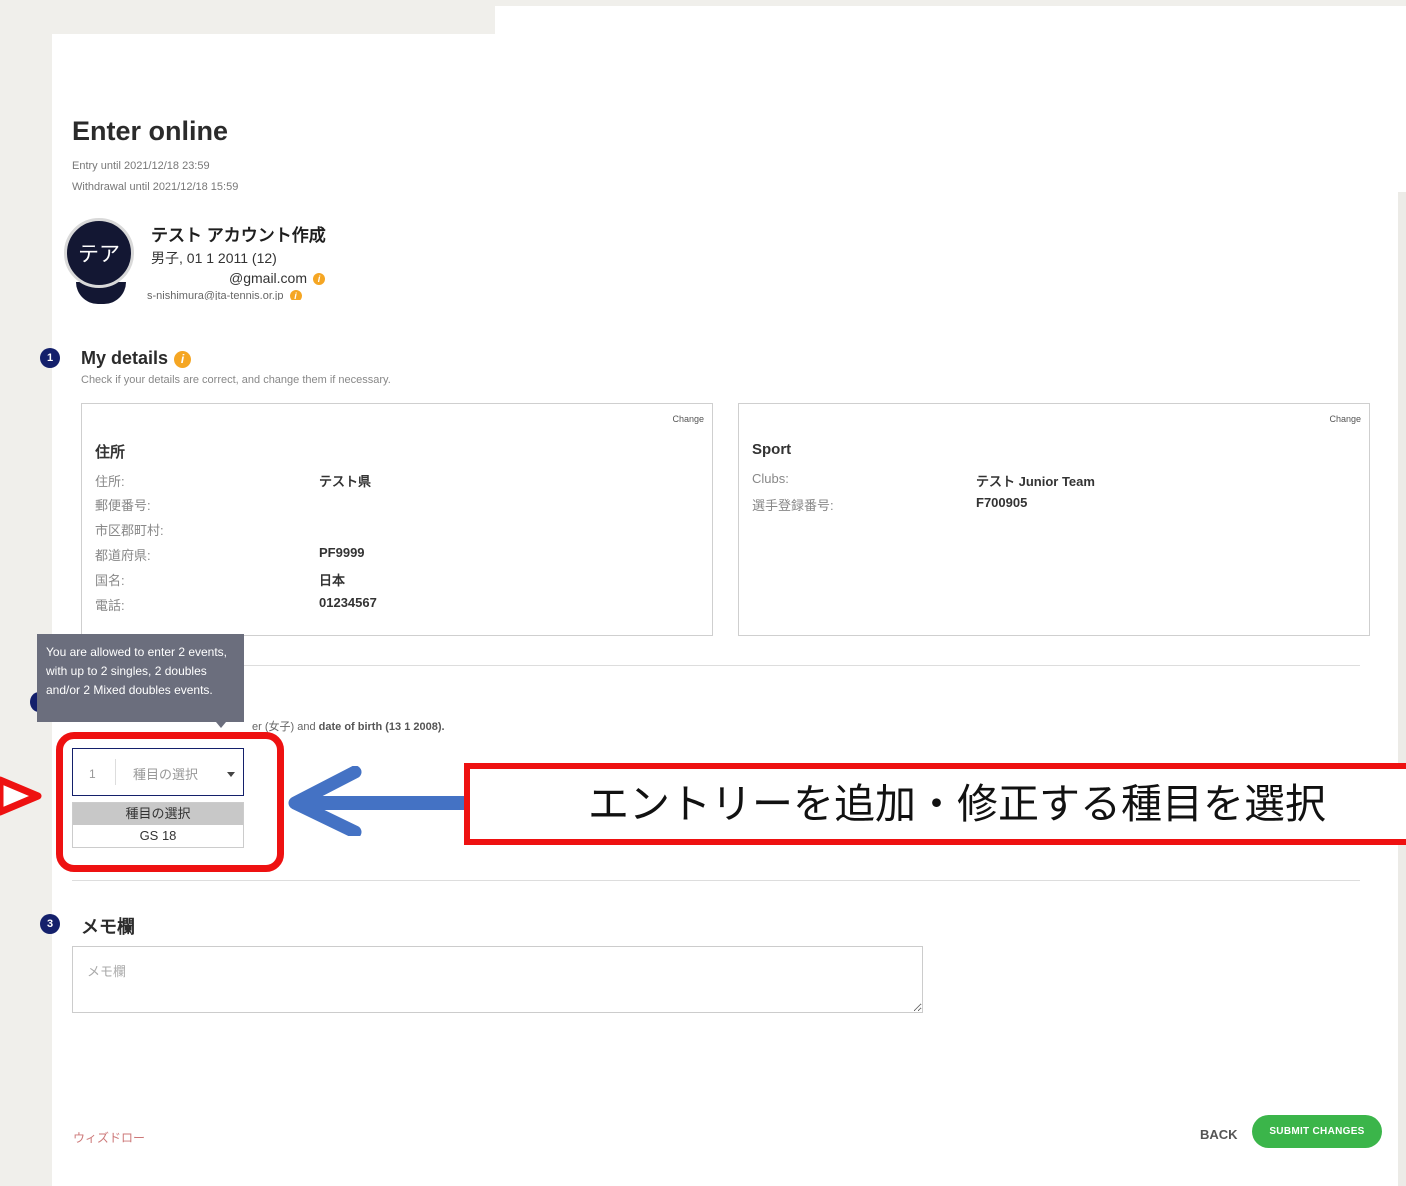  Describe the element at coordinates (252, 20) in the screenshot. I see `top-gutter` at that location.